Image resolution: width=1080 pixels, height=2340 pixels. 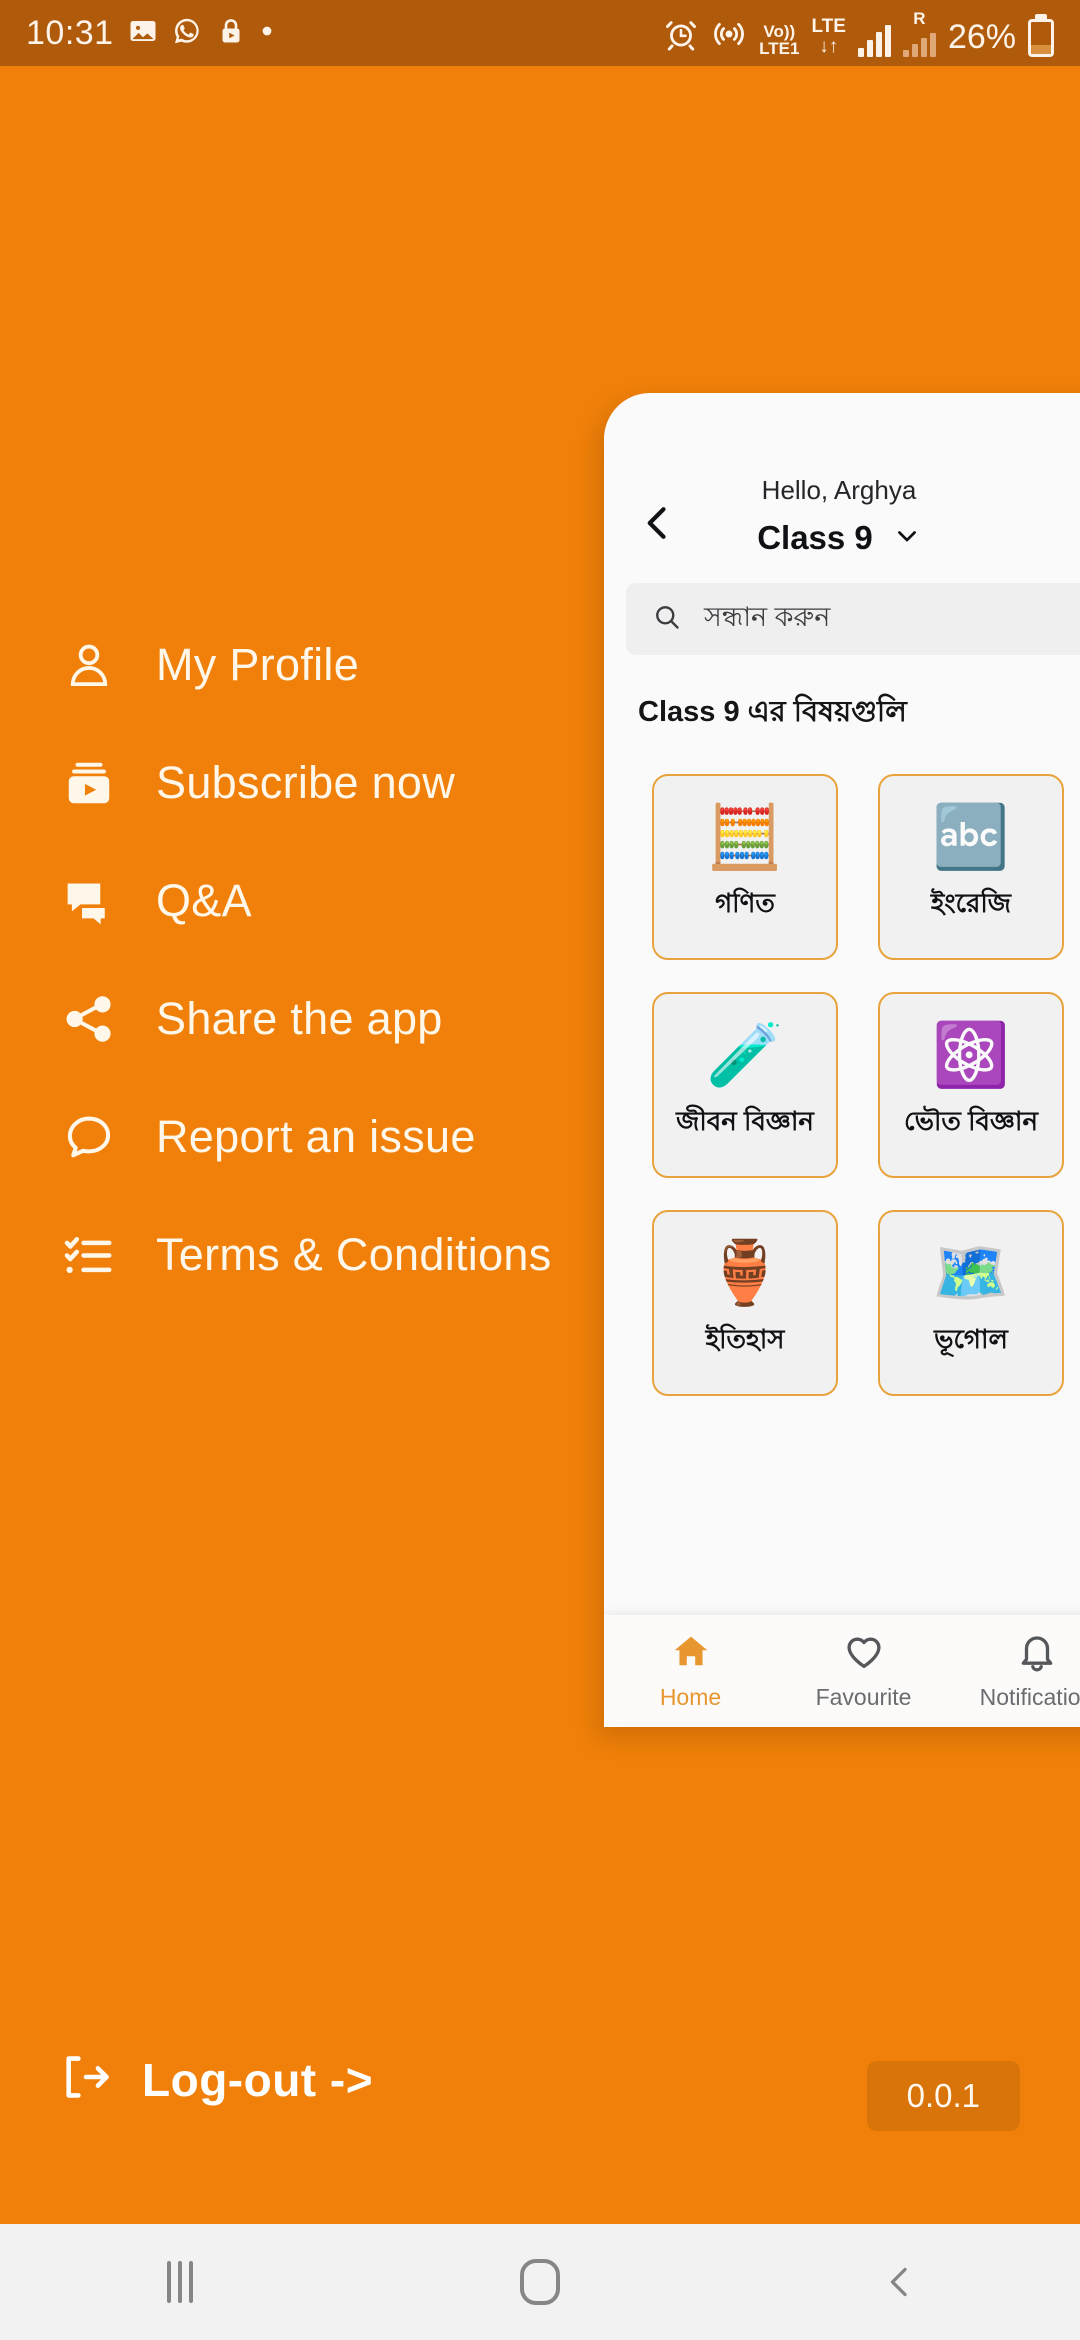 I want to click on signal-bars-sim1, so click(x=874, y=40).